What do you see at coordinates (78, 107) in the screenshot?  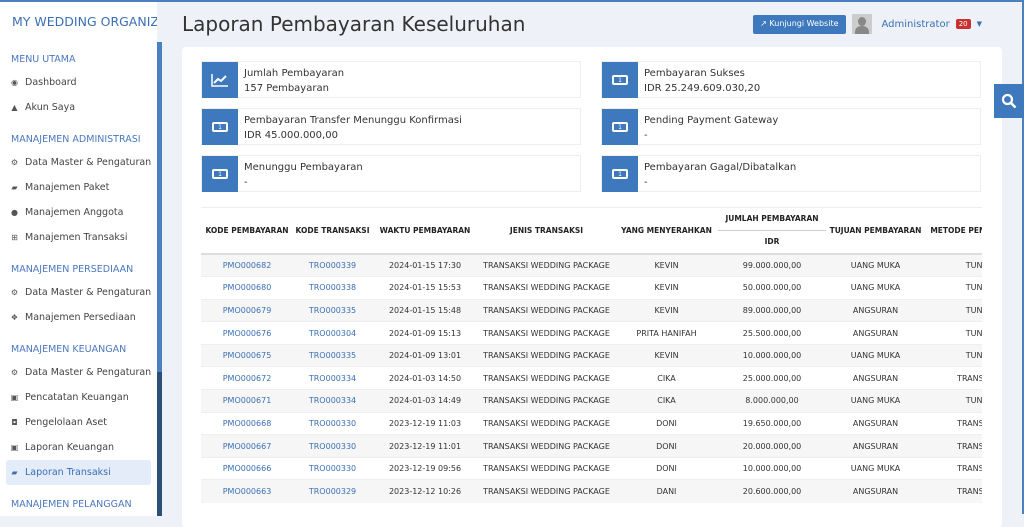 I see `sidebar-item: ▲ Akun Saya` at bounding box center [78, 107].